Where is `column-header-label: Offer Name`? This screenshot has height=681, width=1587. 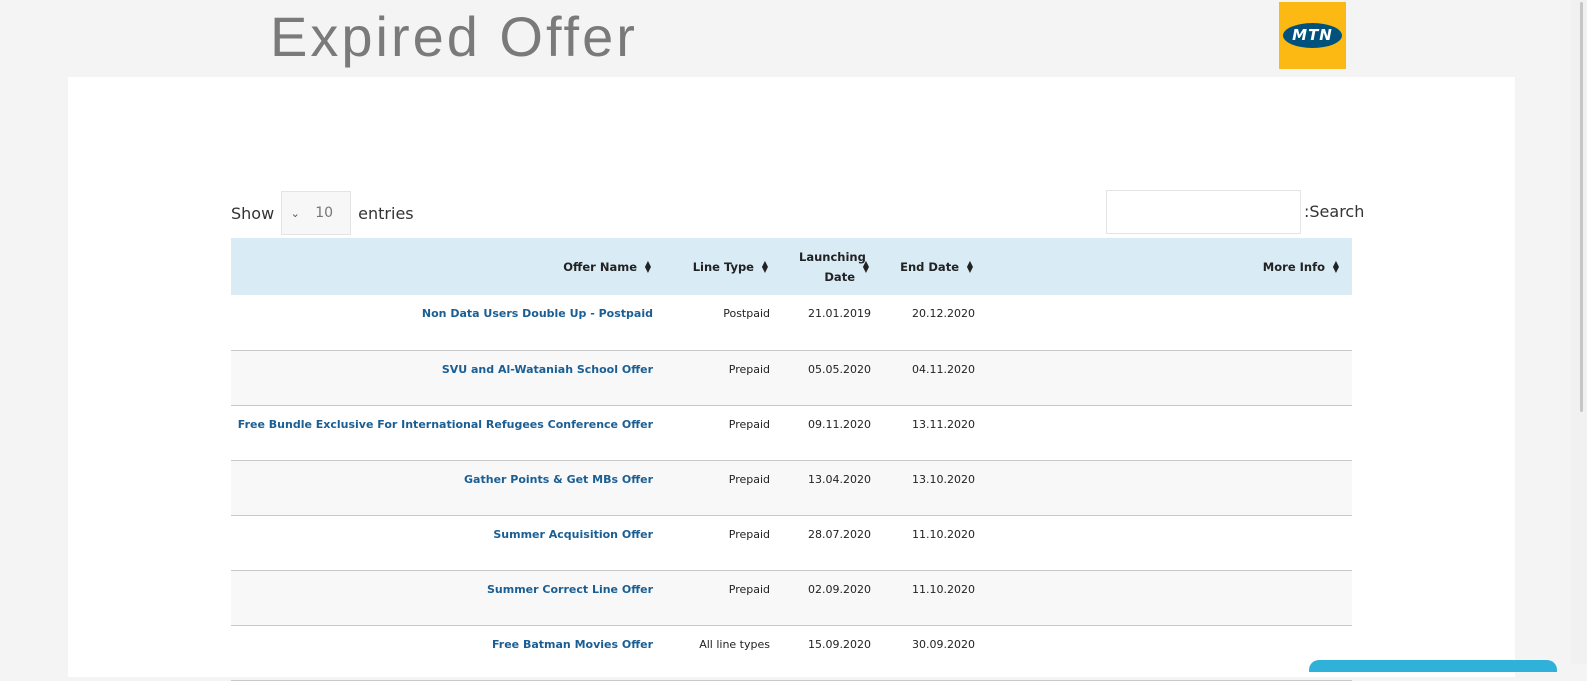
column-header-label: Offer Name is located at coordinates (600, 266).